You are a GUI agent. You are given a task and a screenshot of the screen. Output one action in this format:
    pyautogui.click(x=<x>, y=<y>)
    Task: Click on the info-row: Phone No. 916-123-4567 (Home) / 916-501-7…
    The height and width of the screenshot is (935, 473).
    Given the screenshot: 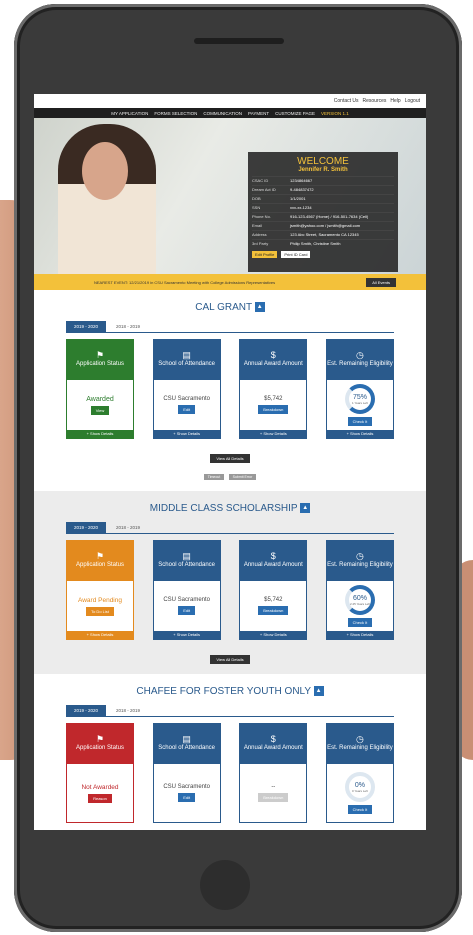 What is the action you would take?
    pyautogui.click(x=323, y=216)
    